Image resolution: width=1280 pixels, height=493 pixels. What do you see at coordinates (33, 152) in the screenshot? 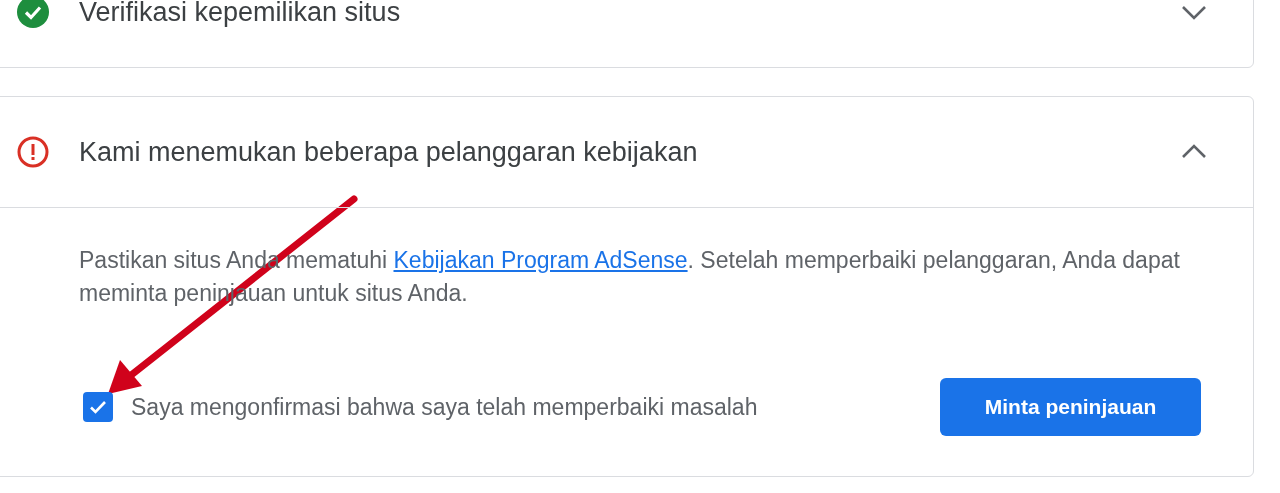
I see `error-icon` at bounding box center [33, 152].